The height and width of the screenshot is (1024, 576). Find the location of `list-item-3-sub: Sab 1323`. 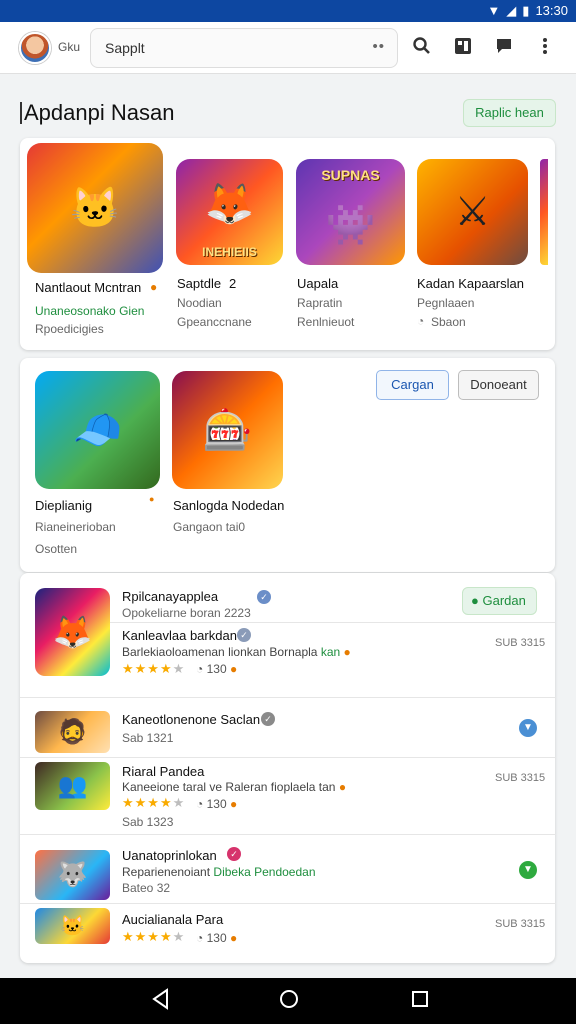

list-item-3-sub: Sab 1323 is located at coordinates (148, 822).